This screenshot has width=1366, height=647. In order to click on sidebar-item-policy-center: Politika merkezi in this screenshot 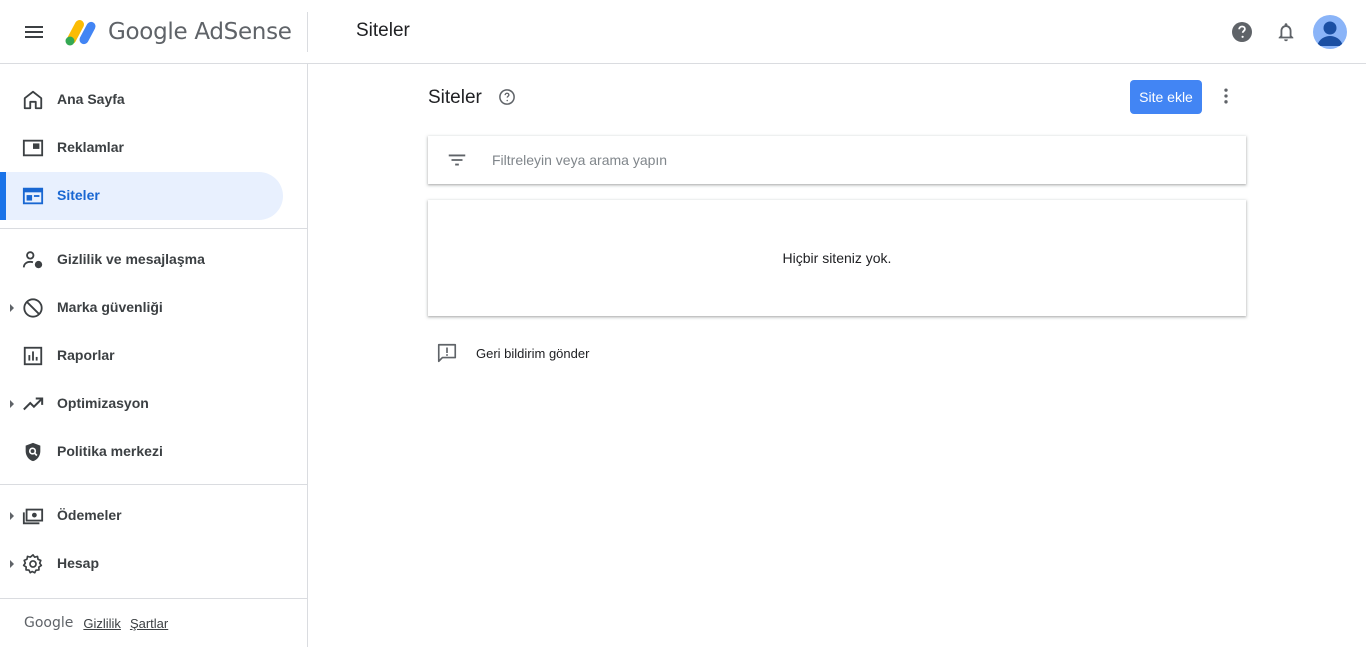, I will do `click(141, 452)`.